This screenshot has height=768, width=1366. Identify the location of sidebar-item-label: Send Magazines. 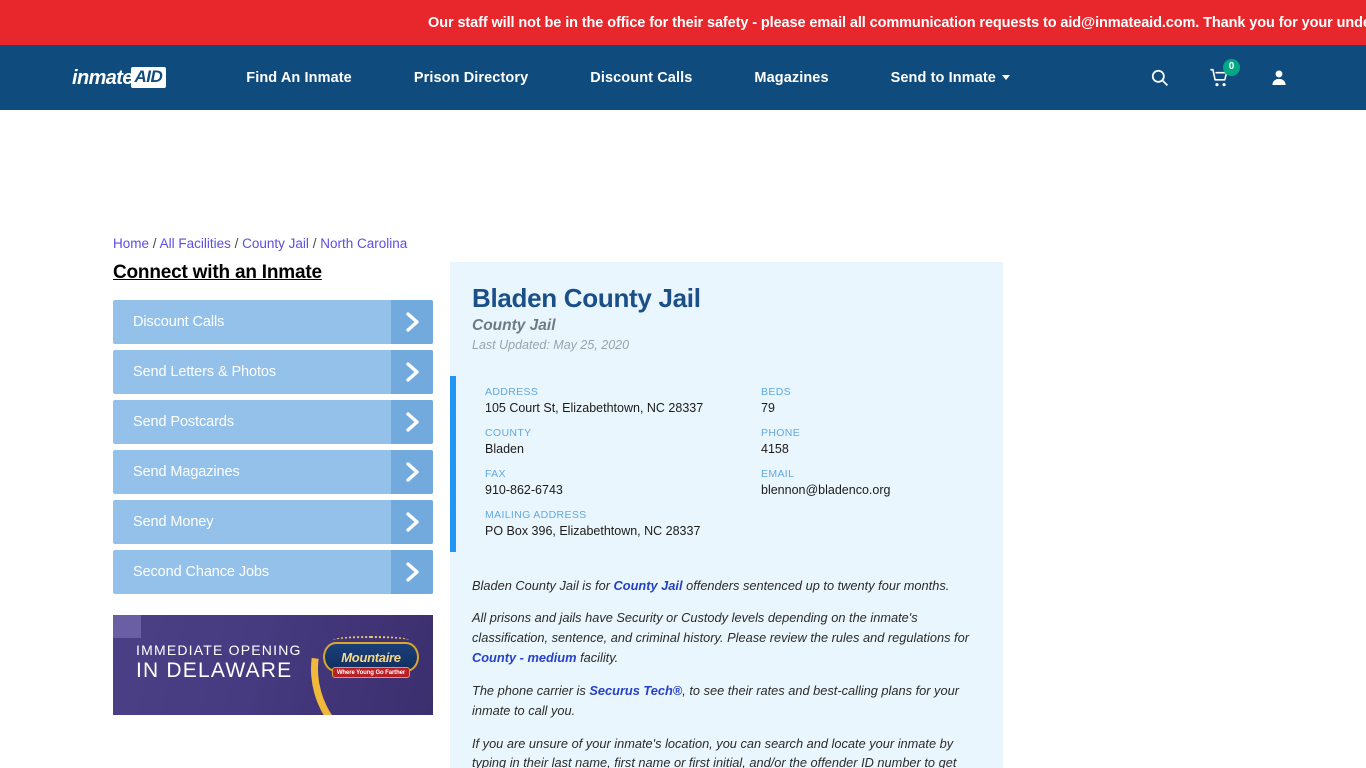
(186, 472).